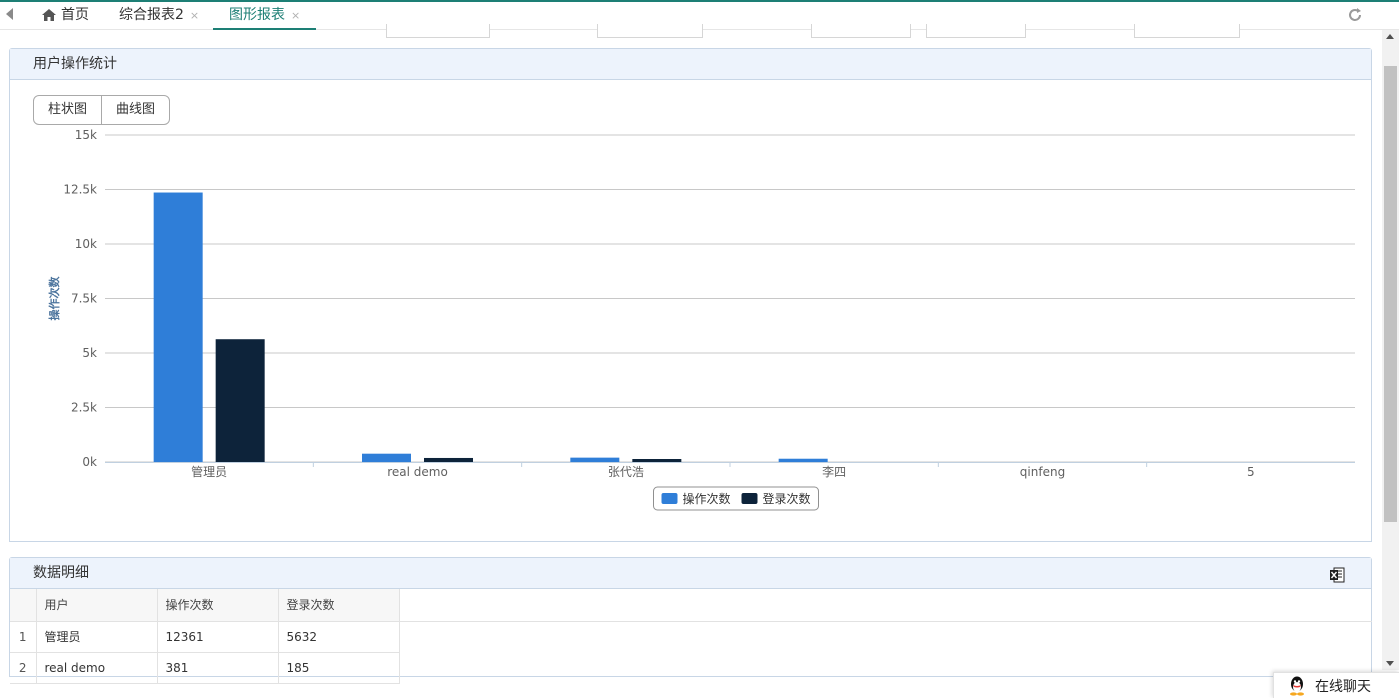 Image resolution: width=1399 pixels, height=698 pixels. Describe the element at coordinates (54, 298) in the screenshot. I see `y-axis-title: 操作次数` at that location.